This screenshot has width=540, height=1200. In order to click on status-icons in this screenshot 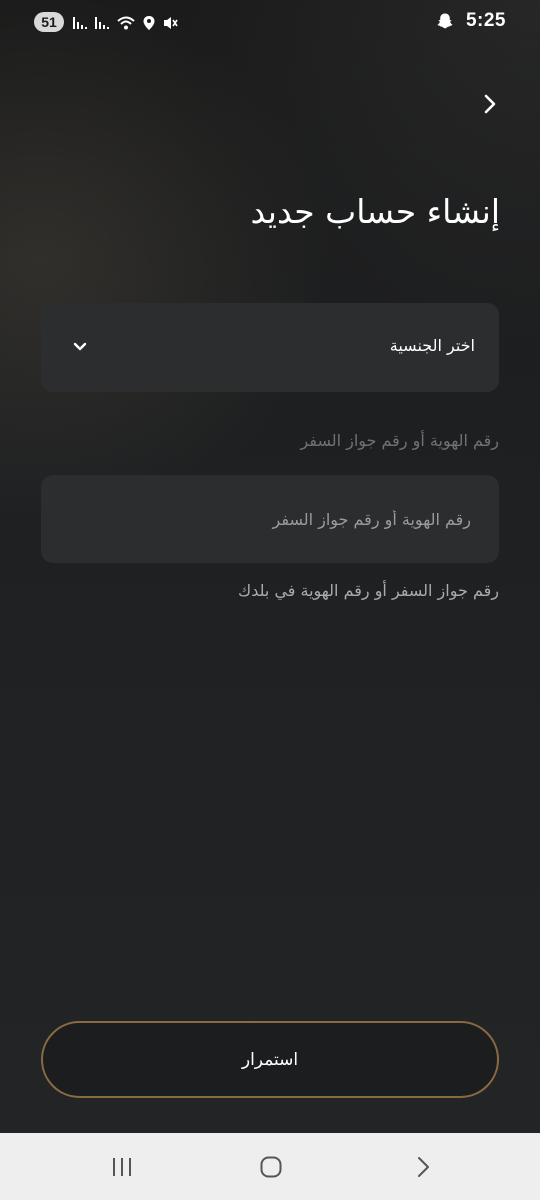, I will do `click(125, 23)`.